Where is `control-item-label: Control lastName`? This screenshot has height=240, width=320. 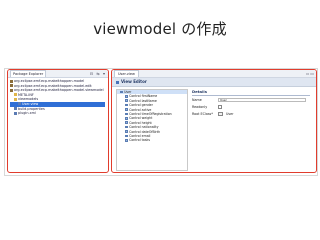 control-item-label: Control lastName is located at coordinates (143, 100).